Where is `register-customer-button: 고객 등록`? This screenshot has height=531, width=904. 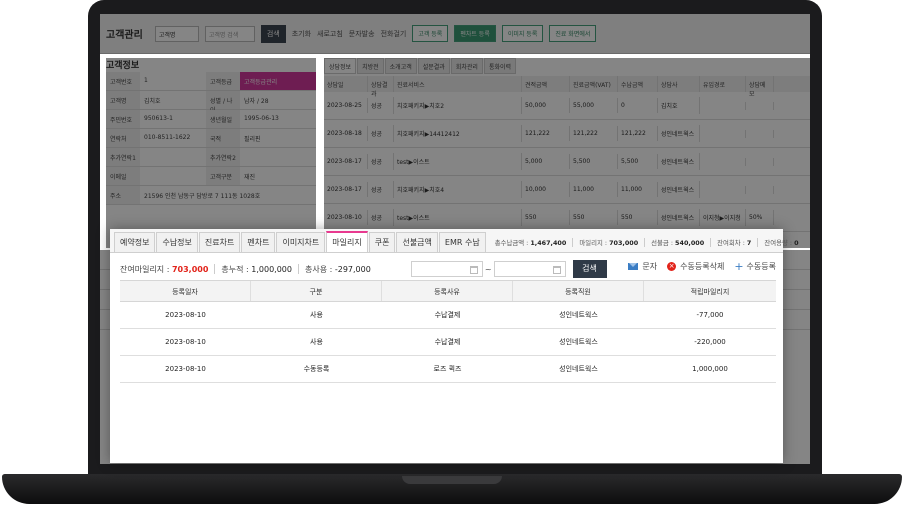 register-customer-button: 고객 등록 is located at coordinates (430, 33).